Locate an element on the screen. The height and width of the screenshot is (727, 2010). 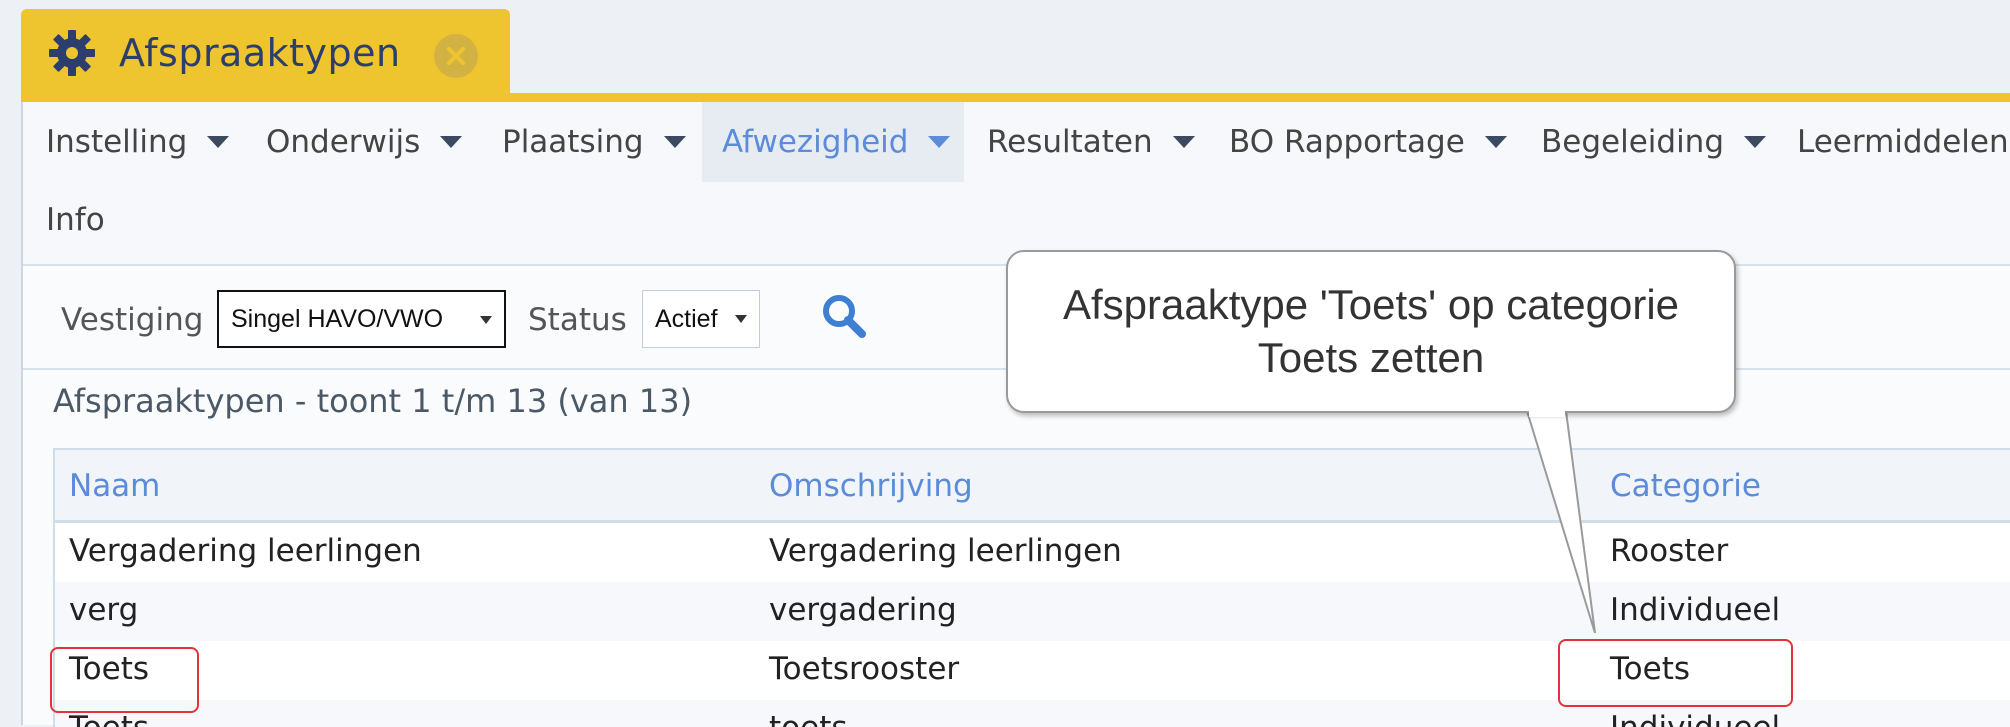
menu-item-plaatsing: Plaatsing is located at coordinates (594, 142).